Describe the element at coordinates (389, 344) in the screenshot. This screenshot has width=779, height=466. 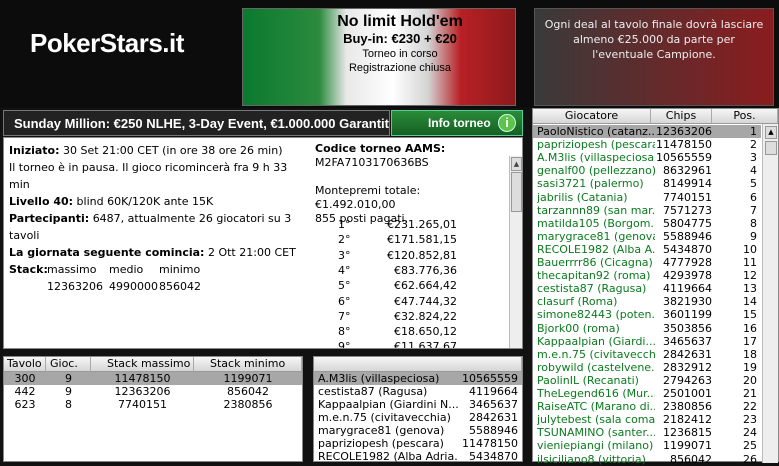
I see `prize-row: 9° €11.637,67` at that location.